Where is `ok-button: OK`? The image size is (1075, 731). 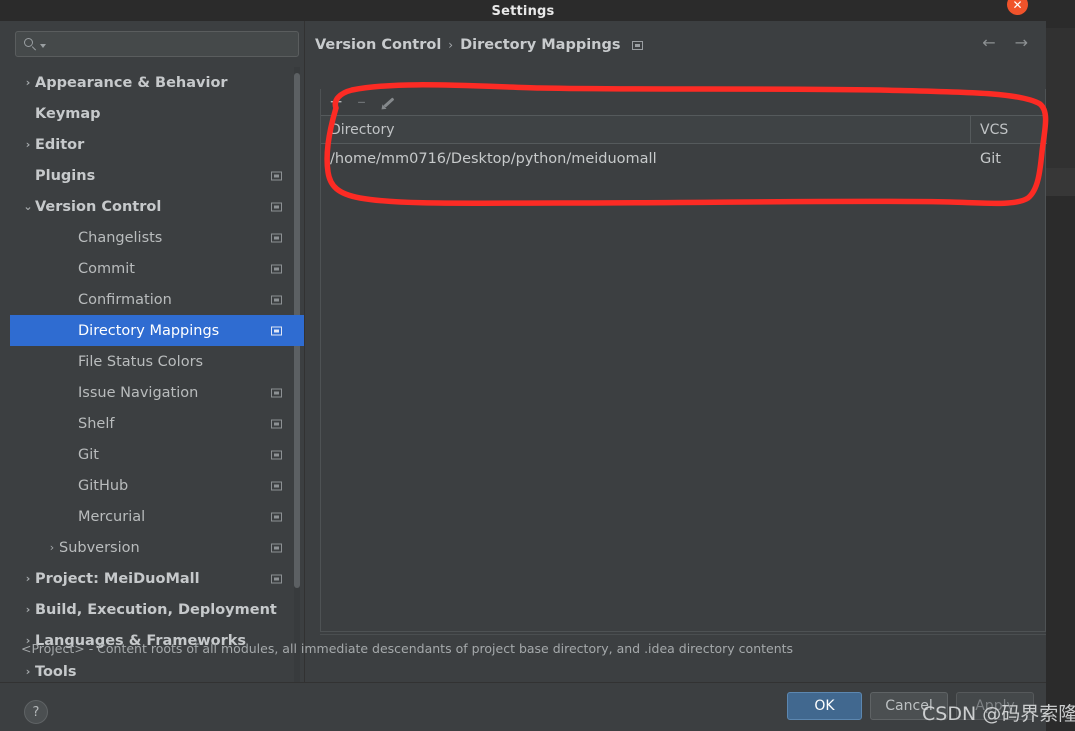
ok-button: OK is located at coordinates (824, 706).